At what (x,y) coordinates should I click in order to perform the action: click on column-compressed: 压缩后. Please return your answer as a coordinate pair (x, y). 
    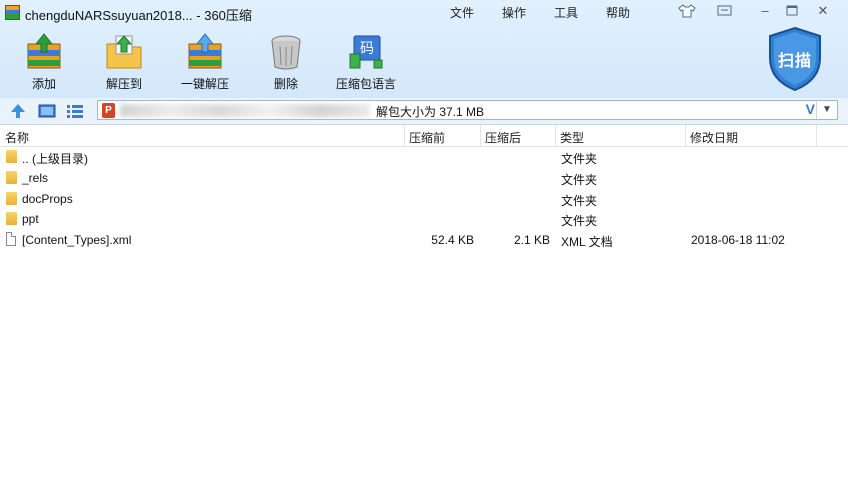
    Looking at the image, I should click on (503, 137).